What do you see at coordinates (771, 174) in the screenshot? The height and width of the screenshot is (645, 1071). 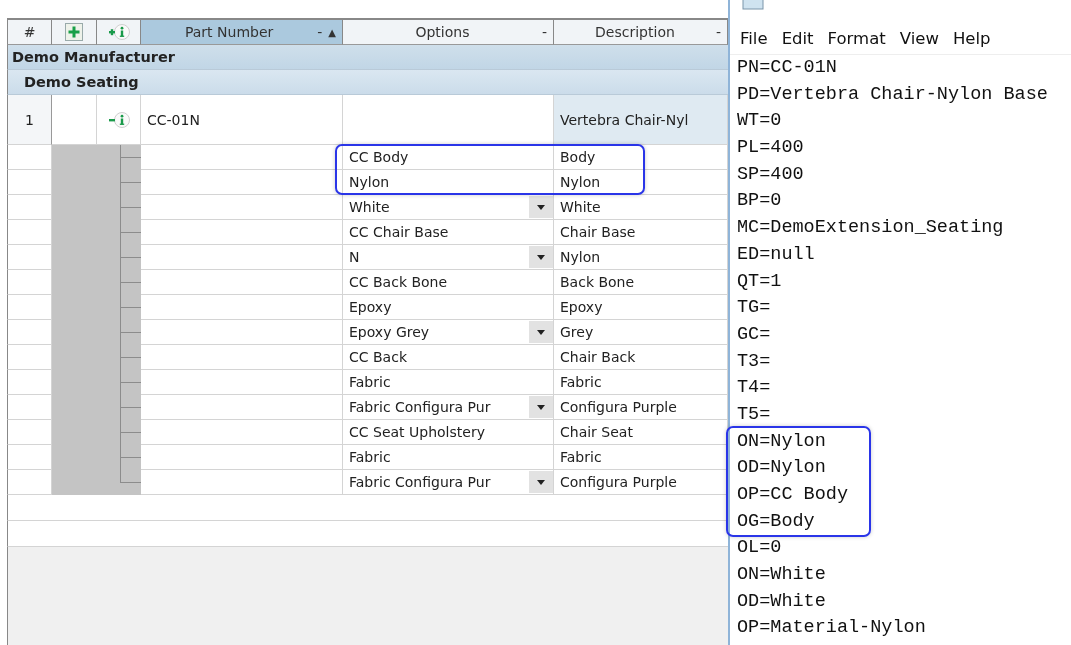 I see `text-line: SP=400` at bounding box center [771, 174].